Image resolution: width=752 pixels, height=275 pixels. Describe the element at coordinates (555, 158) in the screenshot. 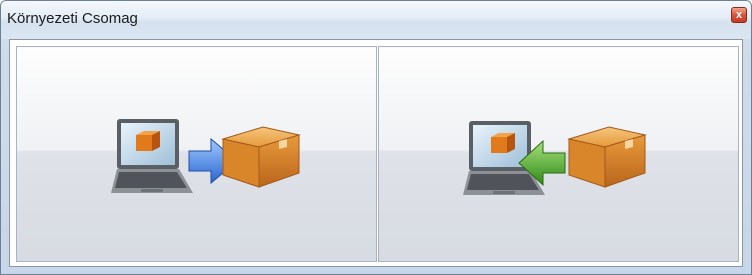

I see `package-import-to-laptop-icon` at that location.